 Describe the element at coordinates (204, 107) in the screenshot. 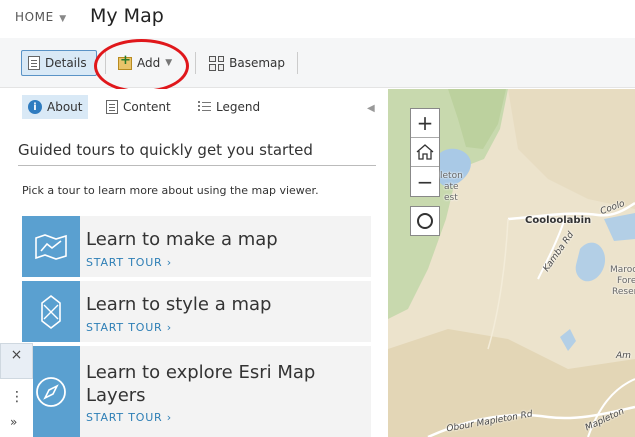

I see `legend-icon` at that location.